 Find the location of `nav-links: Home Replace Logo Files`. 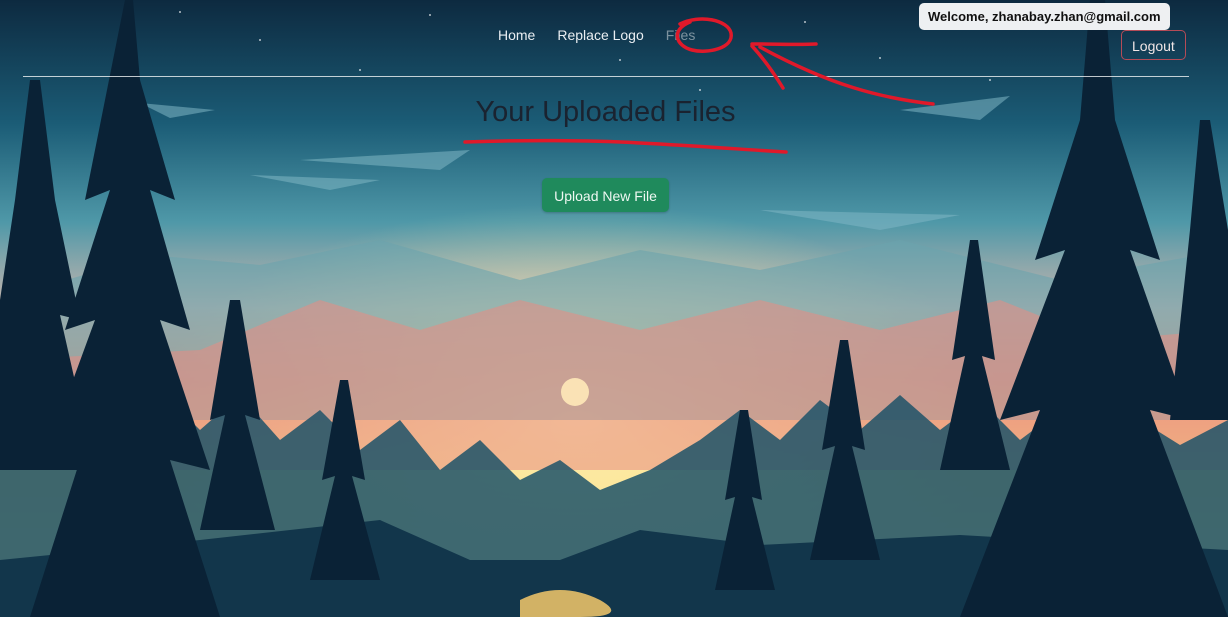

nav-links: Home Replace Logo Files is located at coordinates (596, 35).